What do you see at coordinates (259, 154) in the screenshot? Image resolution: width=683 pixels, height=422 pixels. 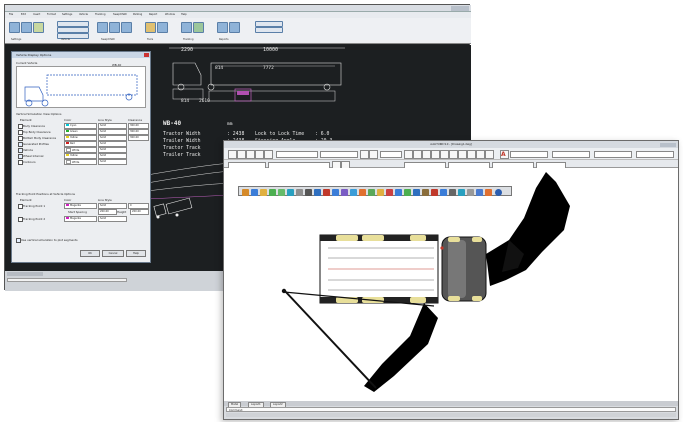 I see `print-icon` at bounding box center [259, 154].